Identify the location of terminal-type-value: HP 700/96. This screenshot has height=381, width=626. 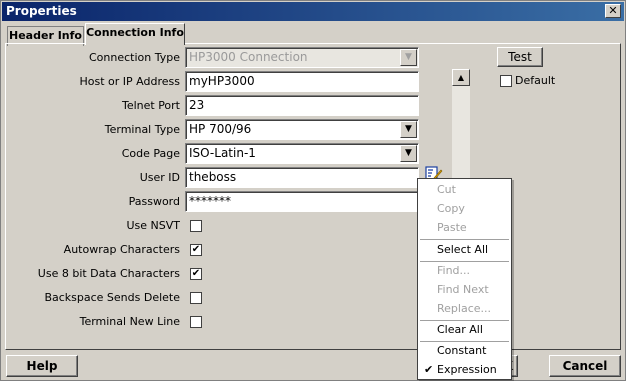
(220, 129).